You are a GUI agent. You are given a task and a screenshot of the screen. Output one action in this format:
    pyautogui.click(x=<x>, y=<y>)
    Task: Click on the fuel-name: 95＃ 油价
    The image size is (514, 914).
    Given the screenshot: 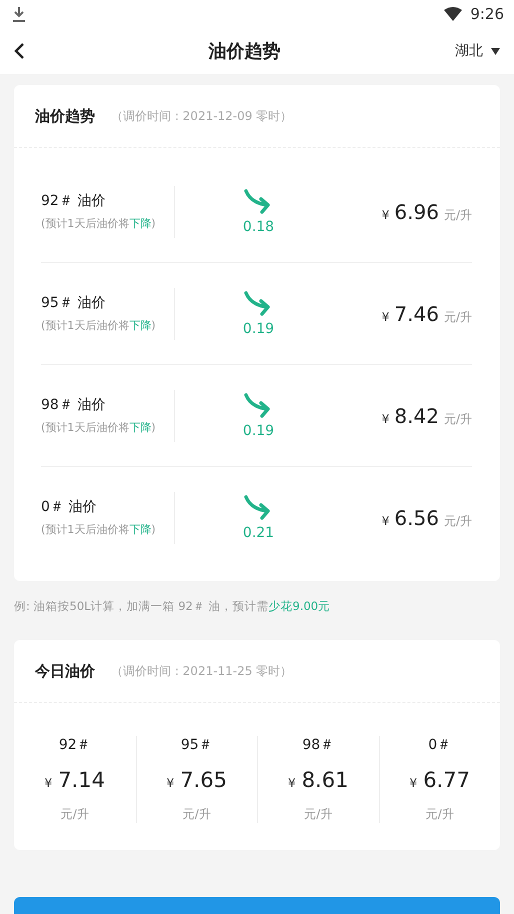 What is the action you would take?
    pyautogui.click(x=73, y=303)
    